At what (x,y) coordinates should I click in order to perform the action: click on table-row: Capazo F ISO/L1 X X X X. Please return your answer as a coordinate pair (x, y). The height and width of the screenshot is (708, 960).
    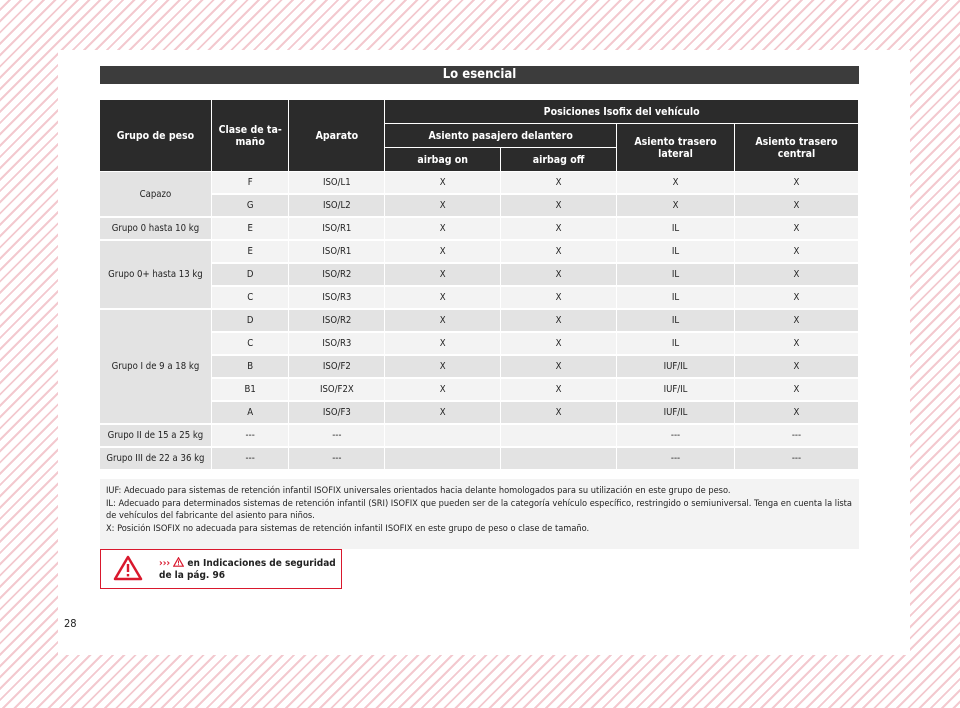
    Looking at the image, I should click on (479, 195).